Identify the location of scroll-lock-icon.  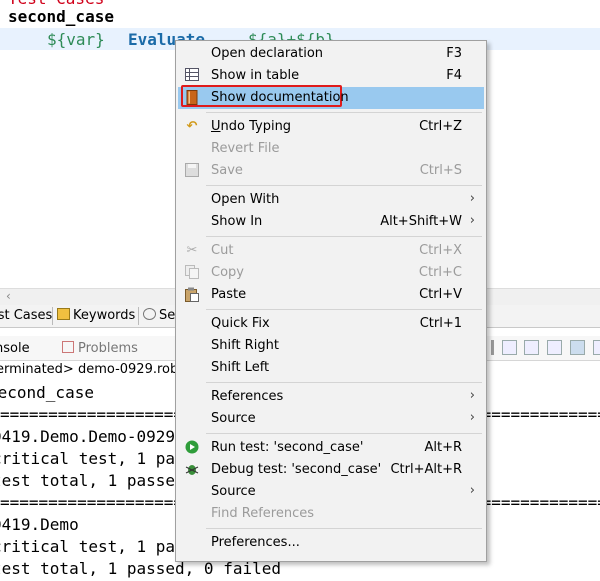
(531, 347).